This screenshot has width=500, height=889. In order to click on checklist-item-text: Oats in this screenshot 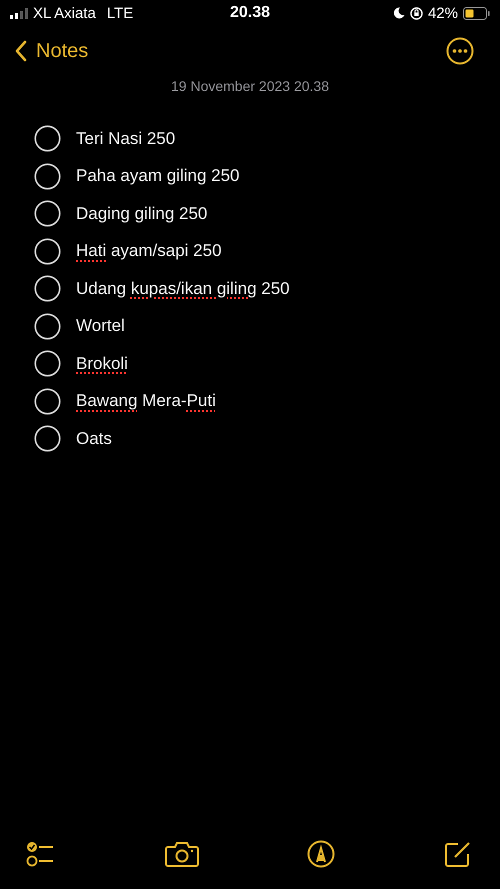, I will do `click(94, 438)`.